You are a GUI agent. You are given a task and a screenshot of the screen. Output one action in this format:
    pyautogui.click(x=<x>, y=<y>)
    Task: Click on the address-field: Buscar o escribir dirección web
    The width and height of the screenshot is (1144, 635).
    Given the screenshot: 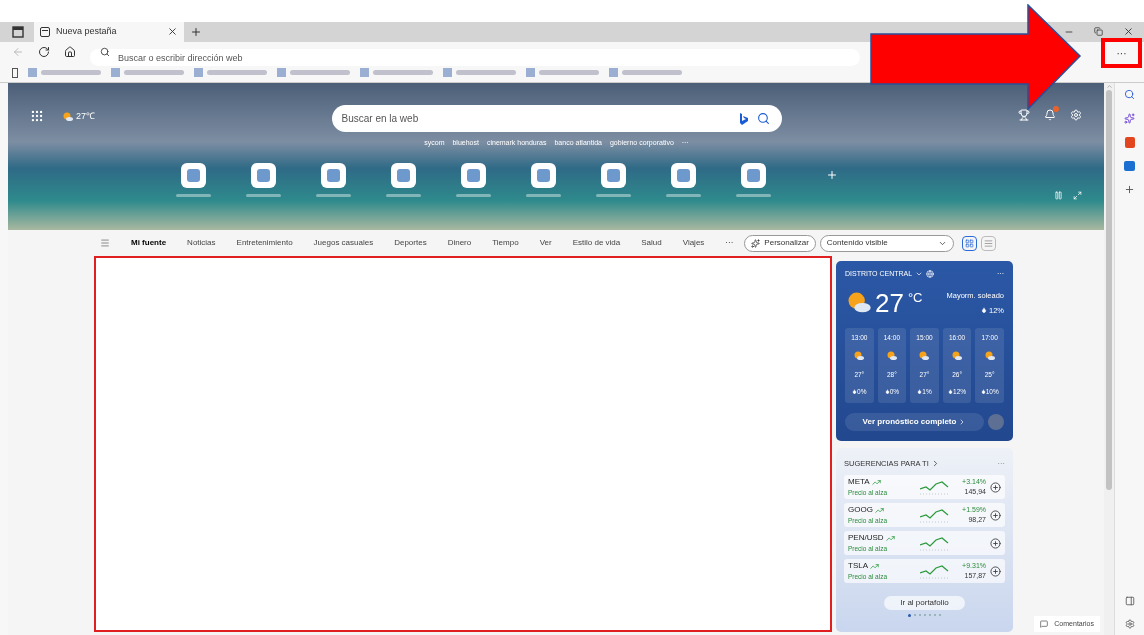 What is the action you would take?
    pyautogui.click(x=475, y=58)
    